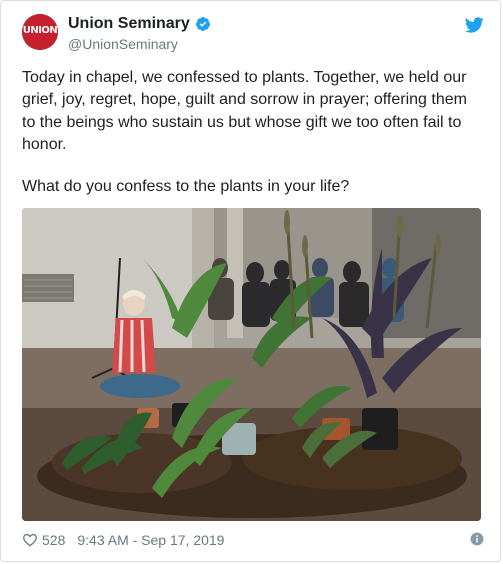  What do you see at coordinates (139, 44) in the screenshot?
I see `handle: @UnionSeminary` at bounding box center [139, 44].